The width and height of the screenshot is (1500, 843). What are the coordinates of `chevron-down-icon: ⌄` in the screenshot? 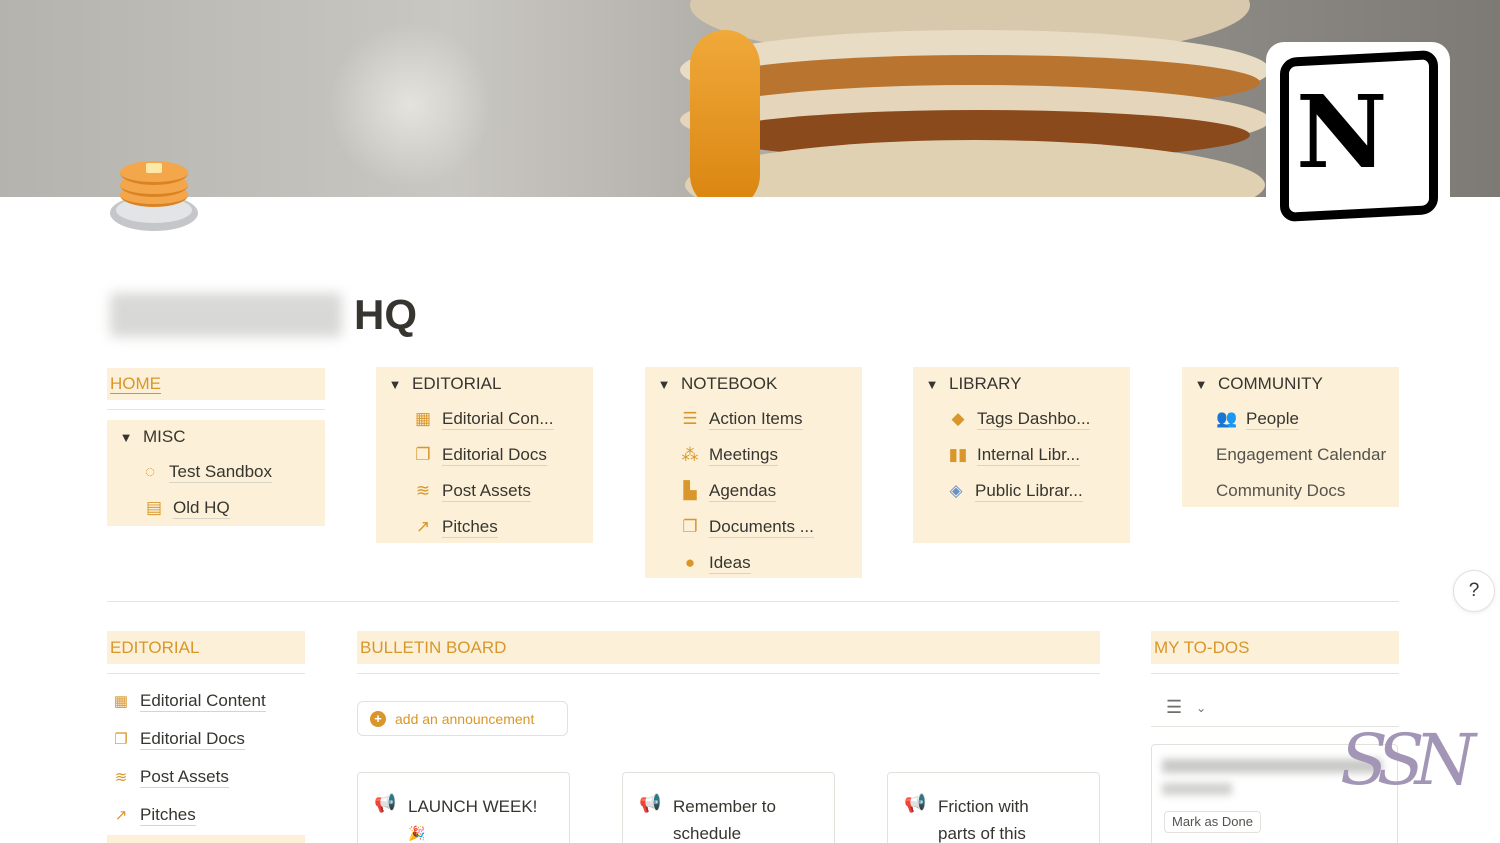 It's located at (1201, 708).